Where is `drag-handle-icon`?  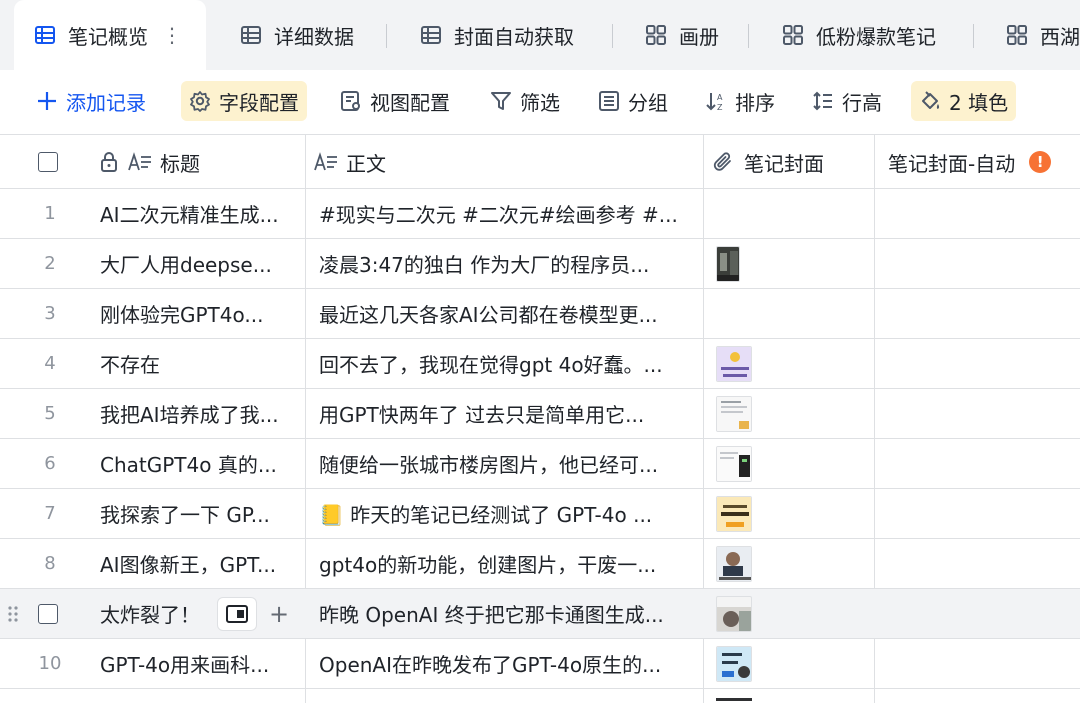
drag-handle-icon is located at coordinates (16, 613).